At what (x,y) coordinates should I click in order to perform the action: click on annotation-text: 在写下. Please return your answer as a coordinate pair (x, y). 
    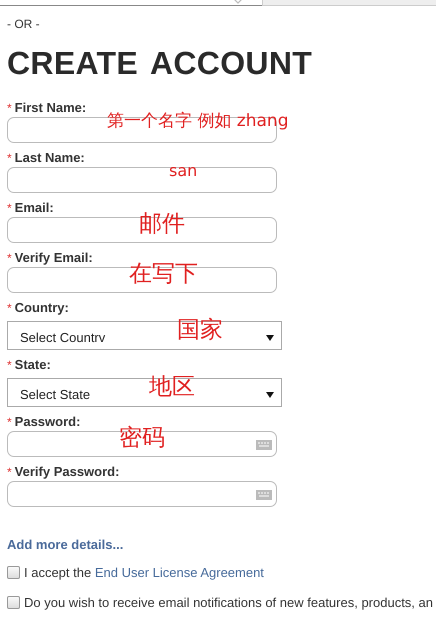
    Looking at the image, I should click on (163, 275).